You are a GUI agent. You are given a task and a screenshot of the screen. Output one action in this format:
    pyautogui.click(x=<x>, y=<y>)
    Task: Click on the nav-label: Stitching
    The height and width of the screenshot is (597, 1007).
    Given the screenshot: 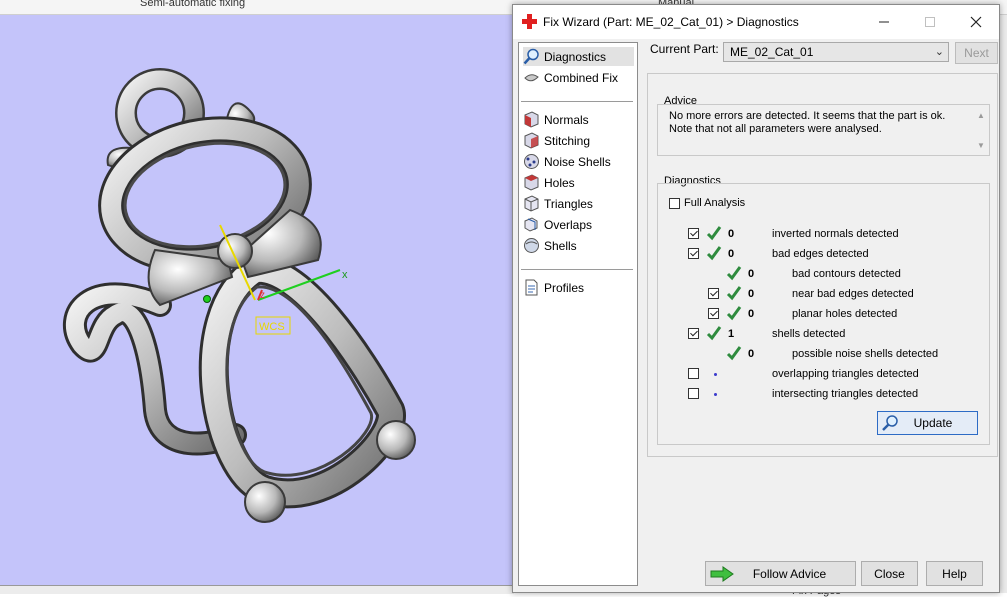 What is the action you would take?
    pyautogui.click(x=567, y=140)
    